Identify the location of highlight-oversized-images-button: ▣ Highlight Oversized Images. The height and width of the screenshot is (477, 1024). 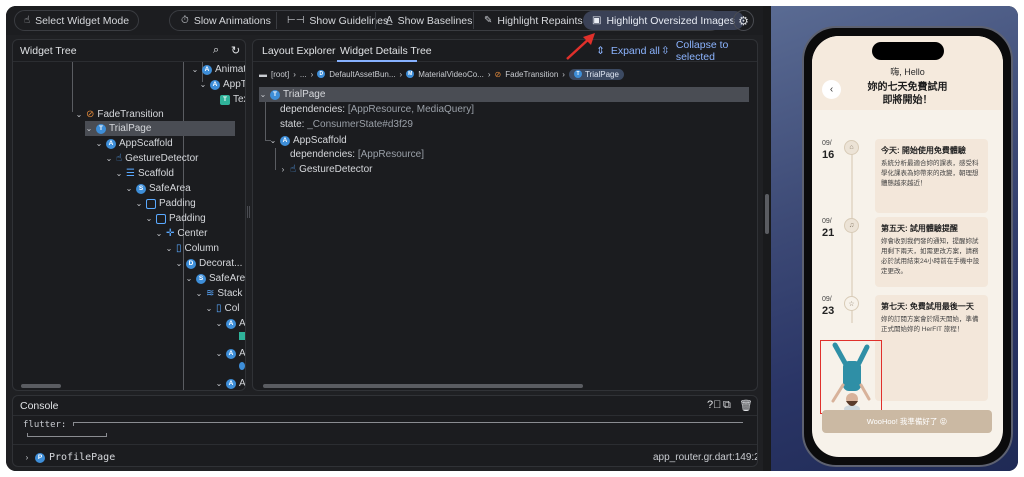
(663, 20).